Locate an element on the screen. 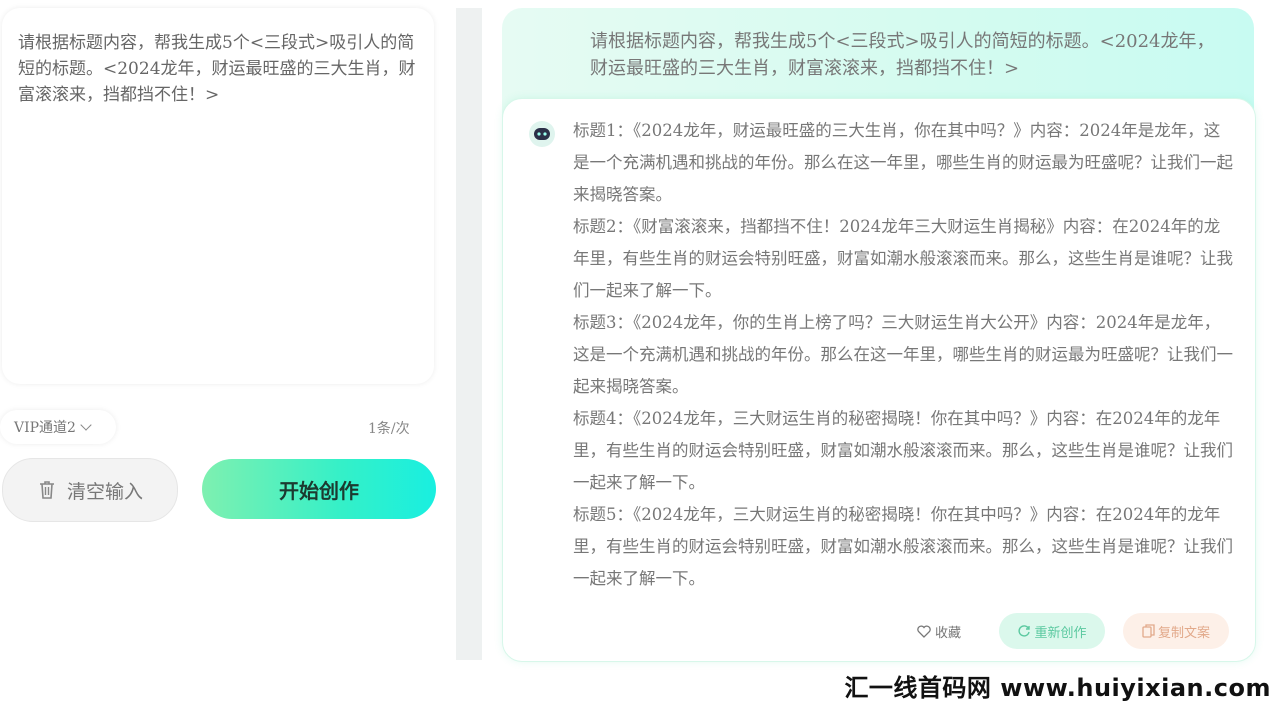 Image resolution: width=1277 pixels, height=707 pixels. panel-divider is located at coordinates (469, 334).